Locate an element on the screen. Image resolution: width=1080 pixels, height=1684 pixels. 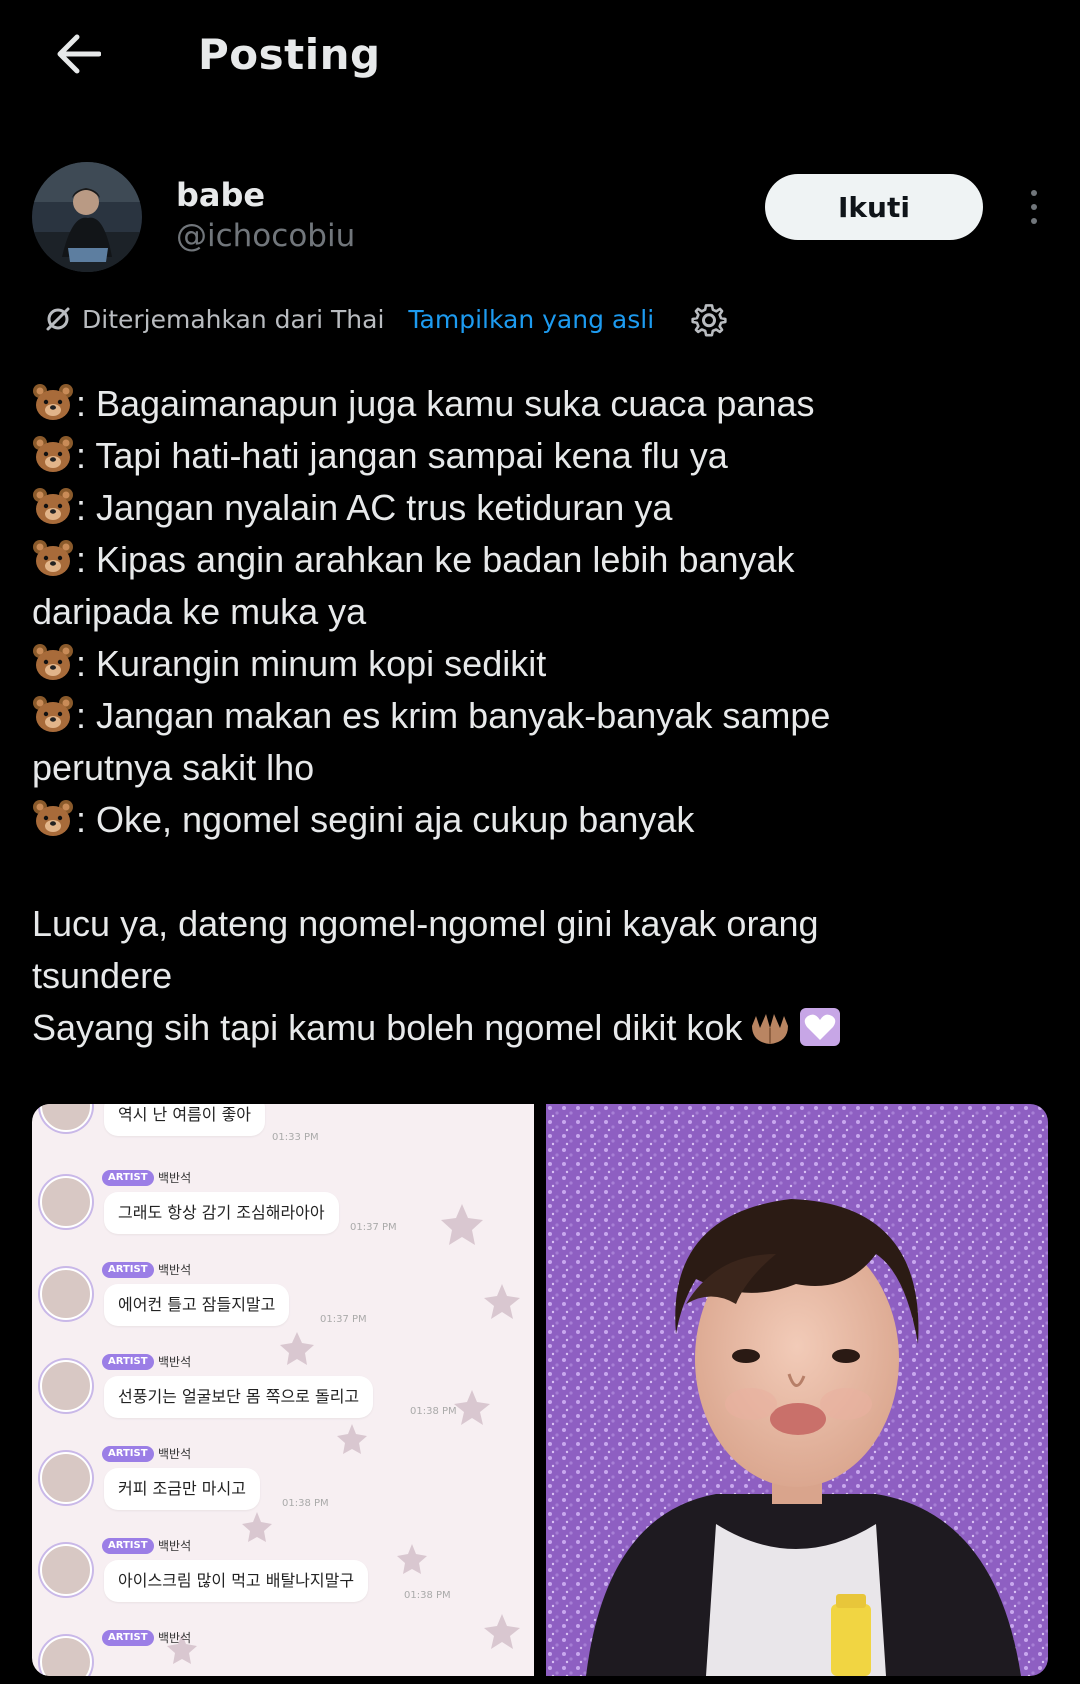
arrow-left-icon is located at coordinates (79, 54).